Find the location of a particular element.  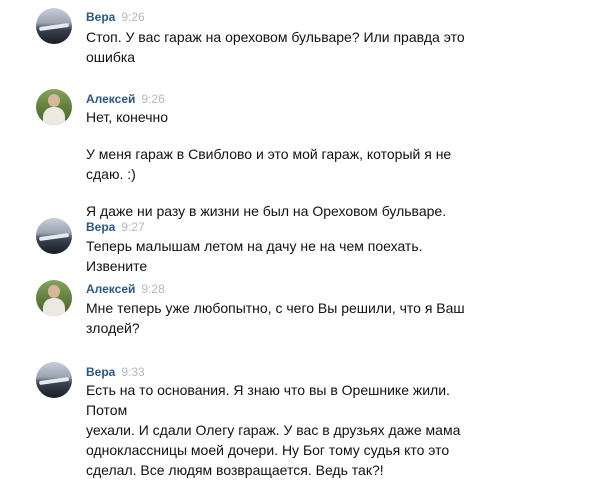

message-line: Нет, конечно is located at coordinates (127, 117).